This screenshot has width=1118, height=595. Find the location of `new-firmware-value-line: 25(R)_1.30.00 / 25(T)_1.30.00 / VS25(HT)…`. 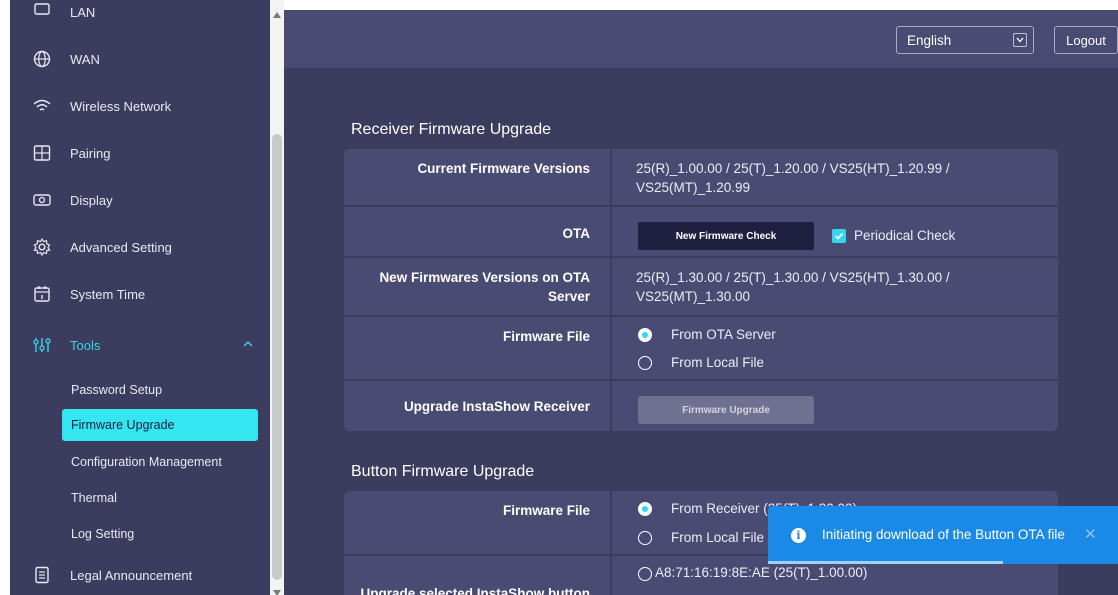

new-firmware-value-line: 25(R)_1.30.00 / 25(T)_1.30.00 / VS25(HT)… is located at coordinates (793, 277).